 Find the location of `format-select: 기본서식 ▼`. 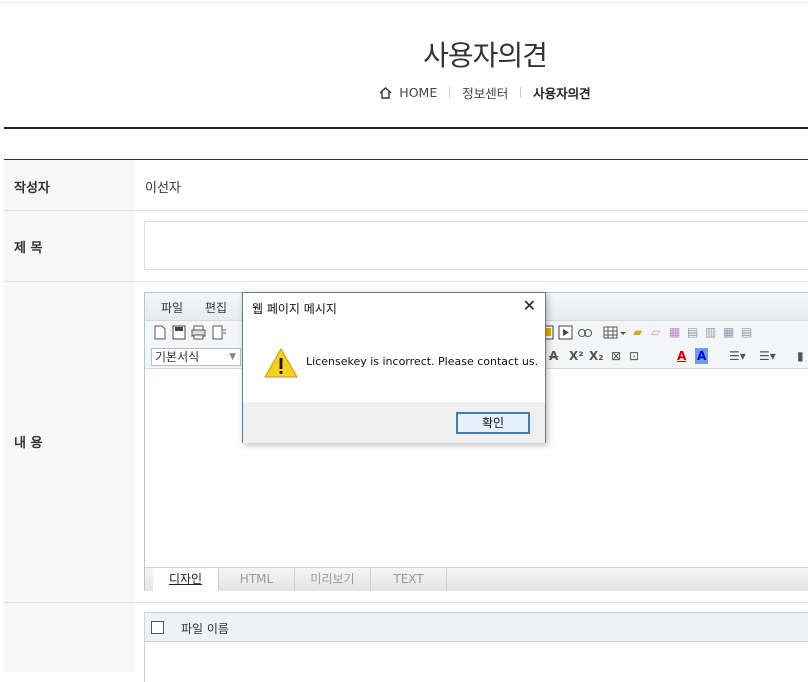

format-select: 기본서식 ▼ is located at coordinates (196, 357).